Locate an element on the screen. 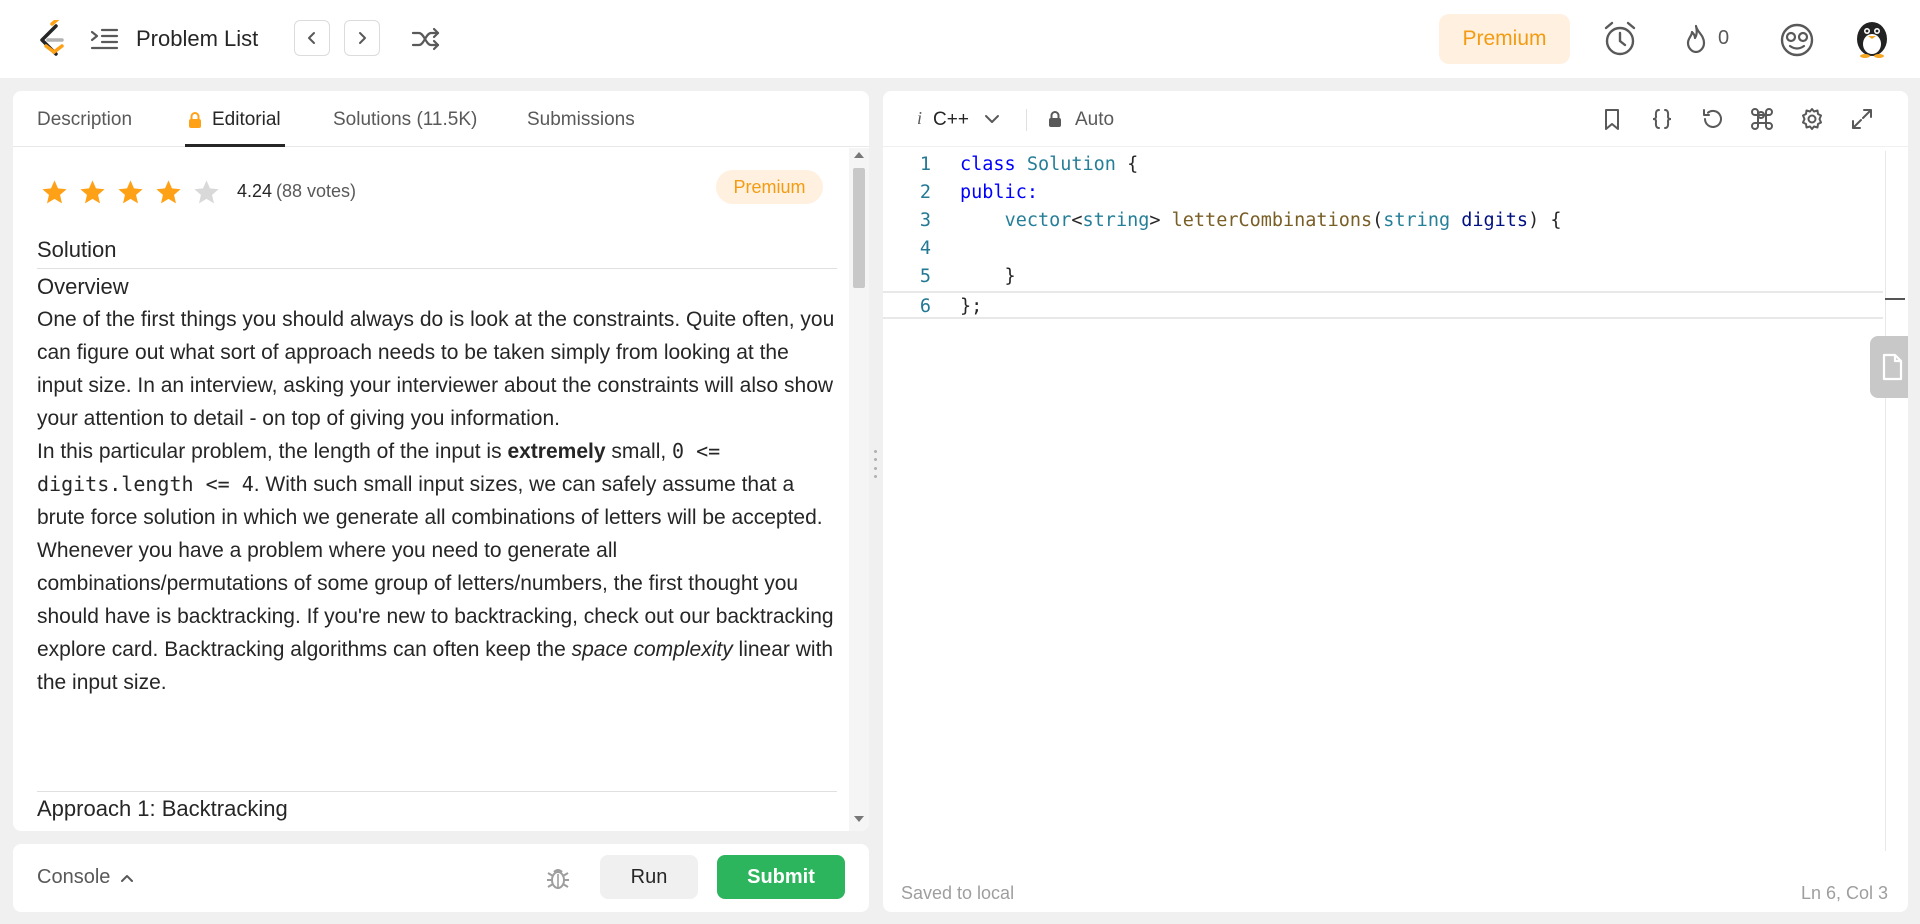 The height and width of the screenshot is (924, 1920). active-tab-indicator is located at coordinates (235, 145).